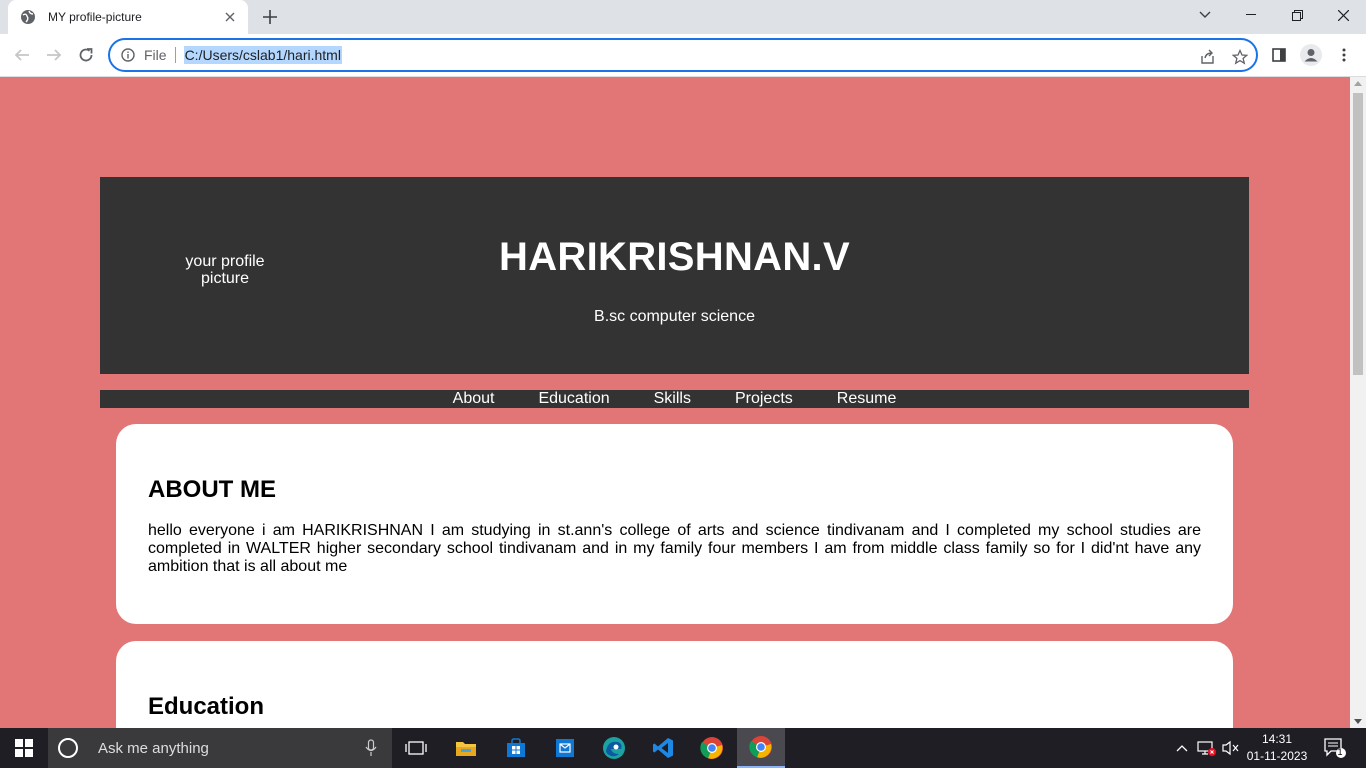  What do you see at coordinates (270, 17) in the screenshot?
I see `new-tab-button` at bounding box center [270, 17].